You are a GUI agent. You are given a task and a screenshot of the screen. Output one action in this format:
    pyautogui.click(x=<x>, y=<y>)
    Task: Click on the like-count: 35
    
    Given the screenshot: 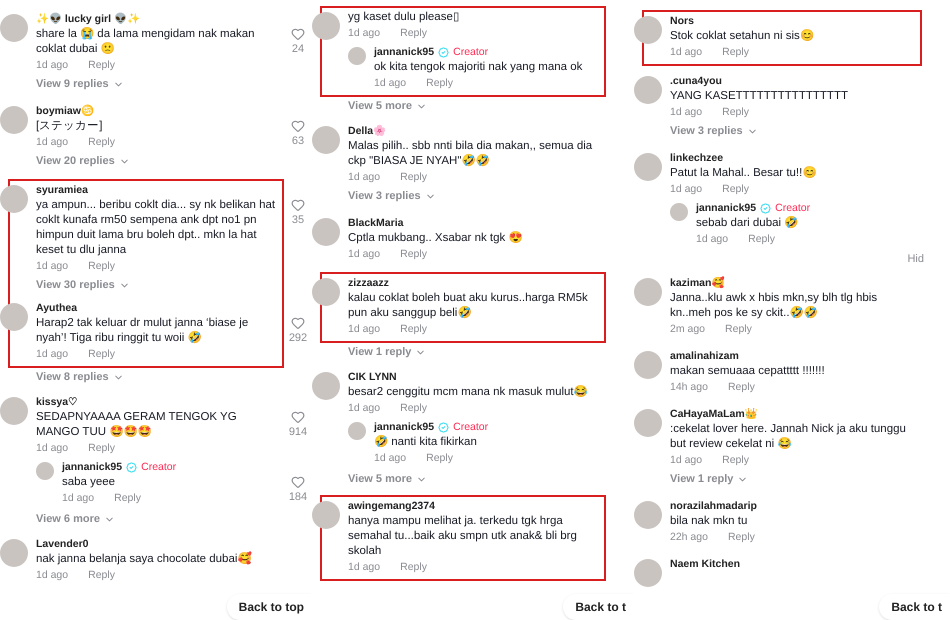 What is the action you would take?
    pyautogui.click(x=298, y=220)
    